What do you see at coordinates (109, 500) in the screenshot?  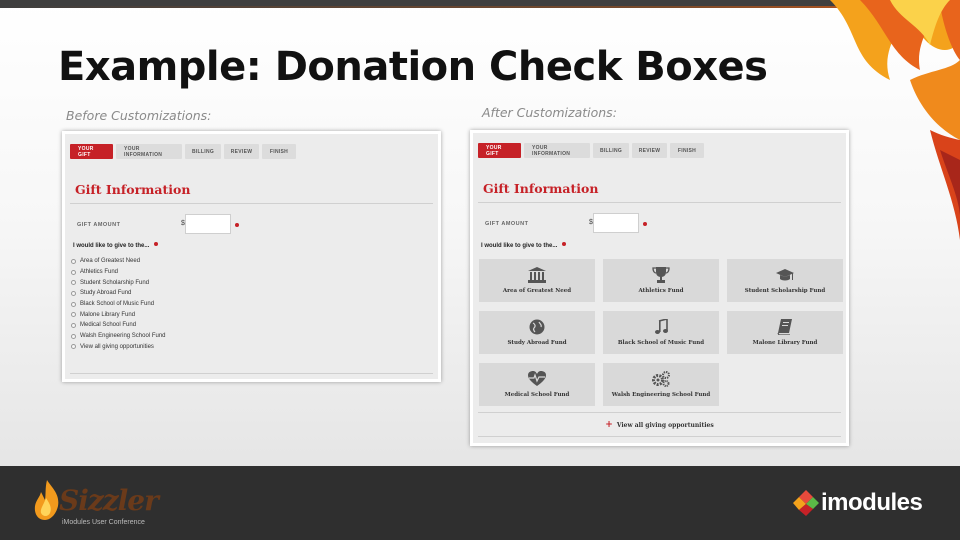 I see `sizzler-wordmark: Sizzler` at bounding box center [109, 500].